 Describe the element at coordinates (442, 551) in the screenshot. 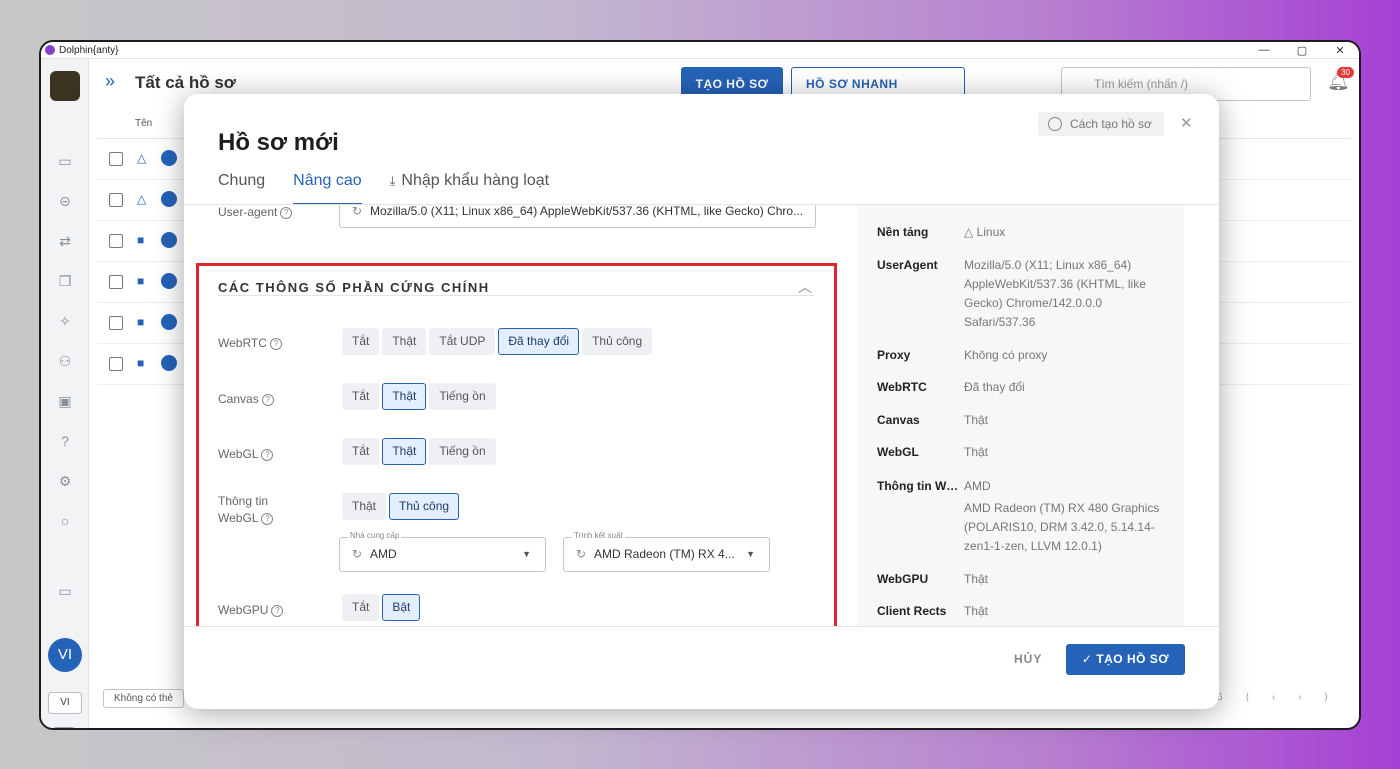

I see `vendor-select: Nhà cung cấp ↻ AMD ▼` at that location.